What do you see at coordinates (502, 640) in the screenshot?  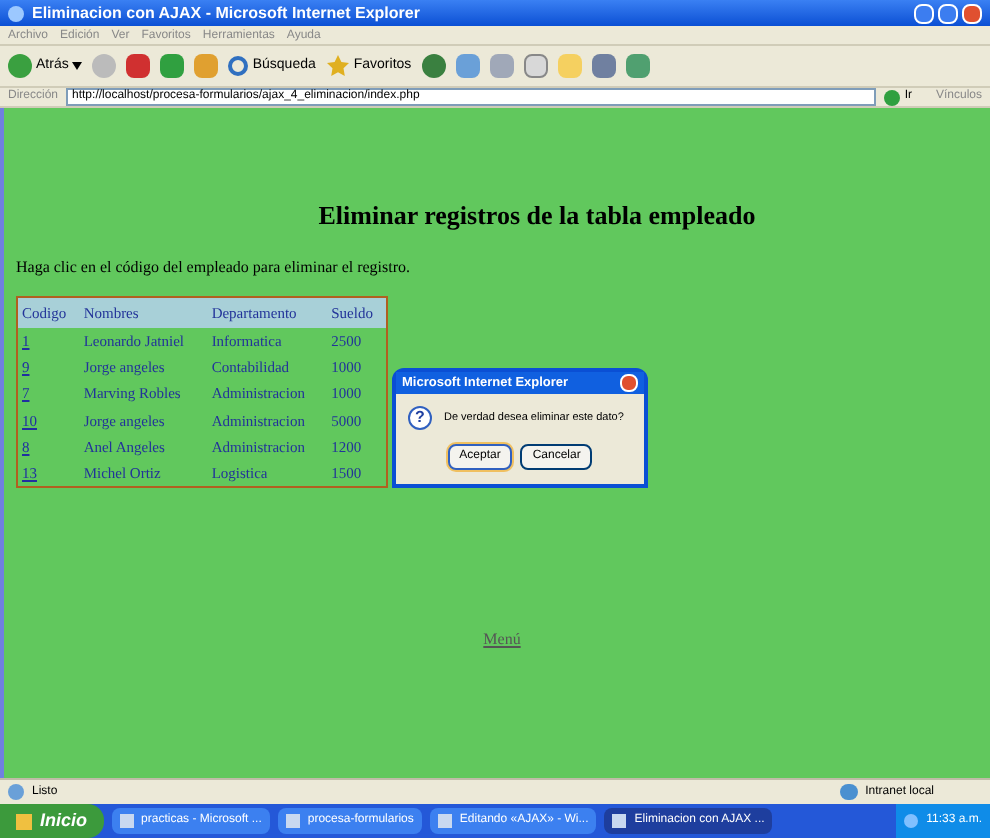 I see `menu-link: Menú` at bounding box center [502, 640].